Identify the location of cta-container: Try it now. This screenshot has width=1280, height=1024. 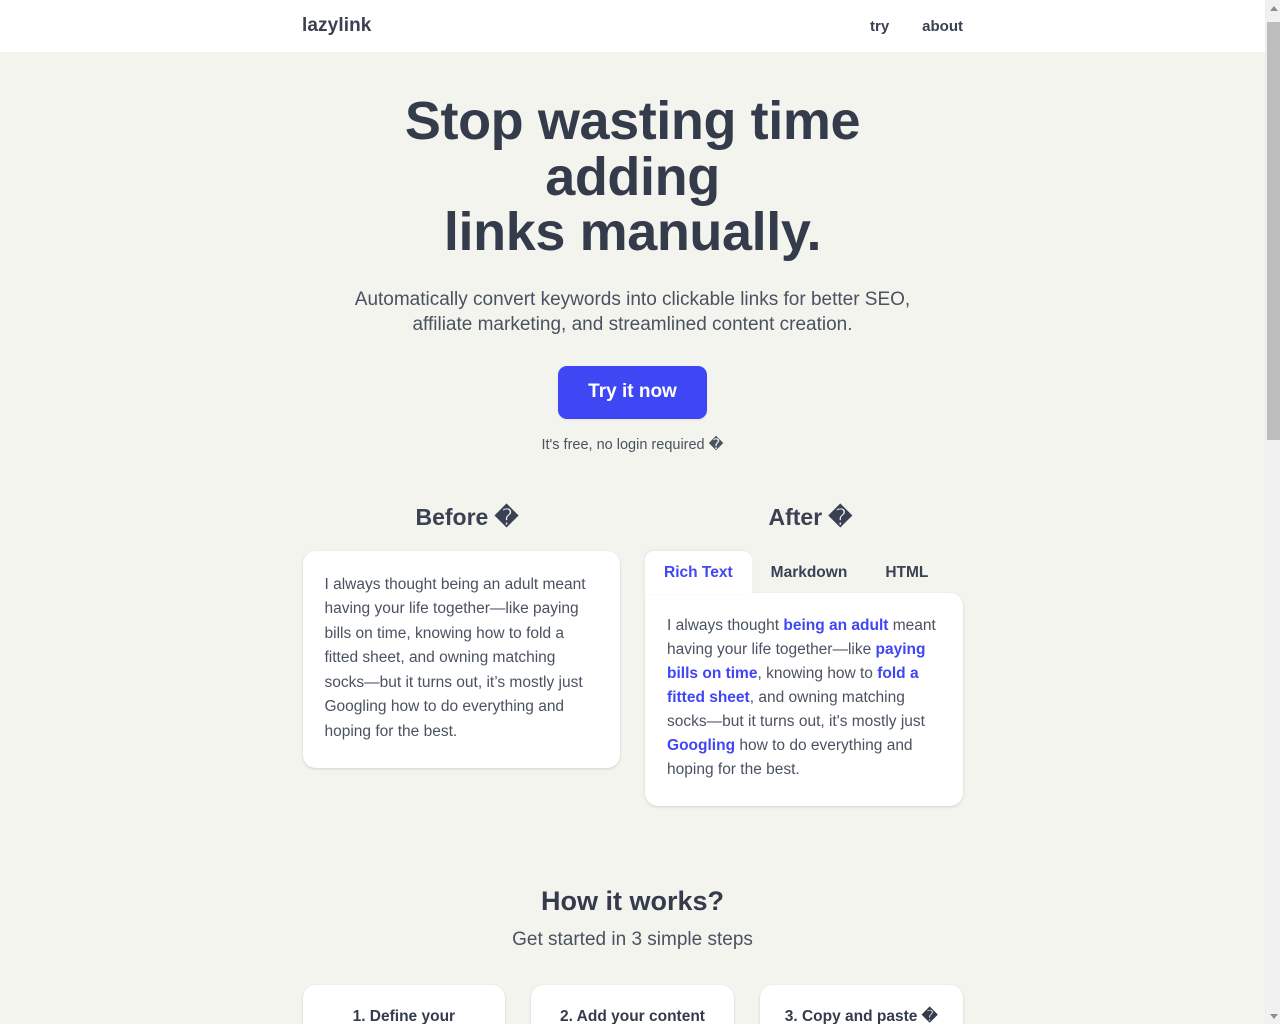
(632, 392).